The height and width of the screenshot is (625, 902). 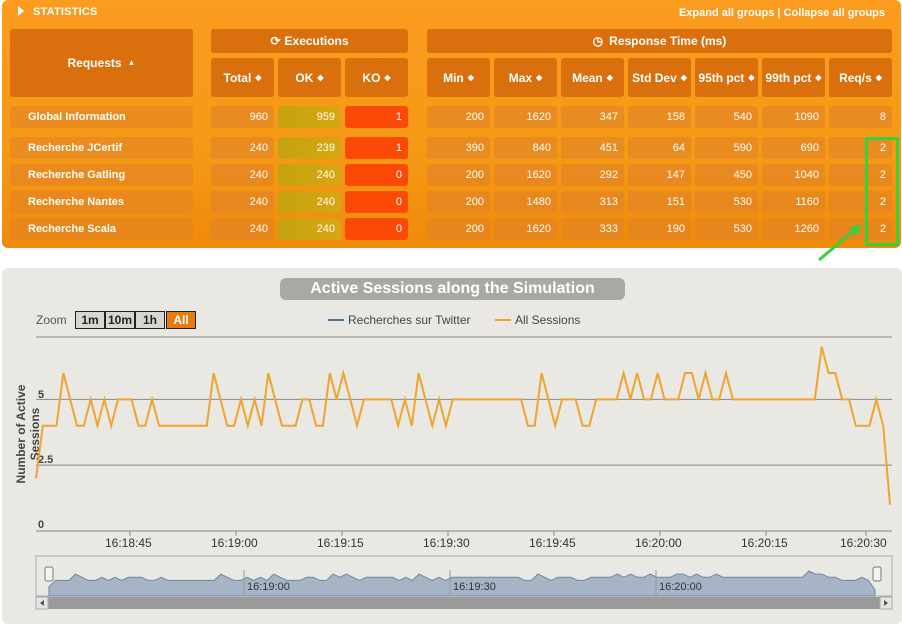 I want to click on scrollbar-track, so click(x=464, y=603).